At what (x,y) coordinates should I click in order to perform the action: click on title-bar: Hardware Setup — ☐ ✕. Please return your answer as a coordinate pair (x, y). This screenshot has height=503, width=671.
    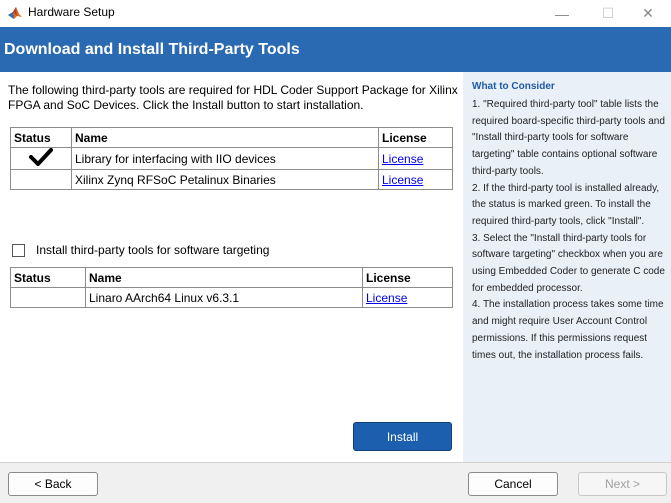
    Looking at the image, I should click on (335, 13).